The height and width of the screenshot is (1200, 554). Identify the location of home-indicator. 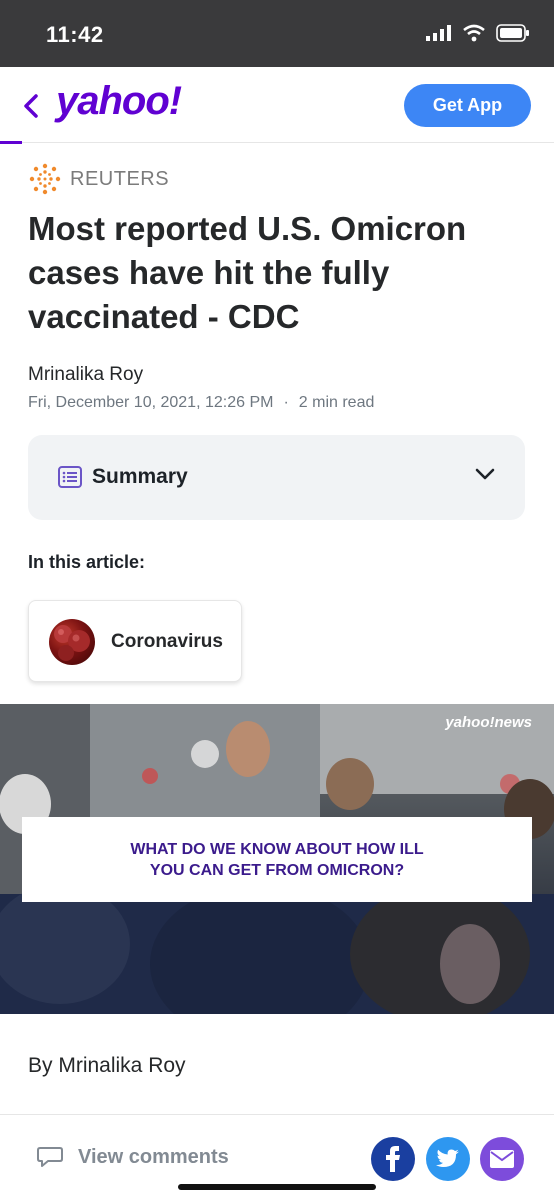
(277, 1187).